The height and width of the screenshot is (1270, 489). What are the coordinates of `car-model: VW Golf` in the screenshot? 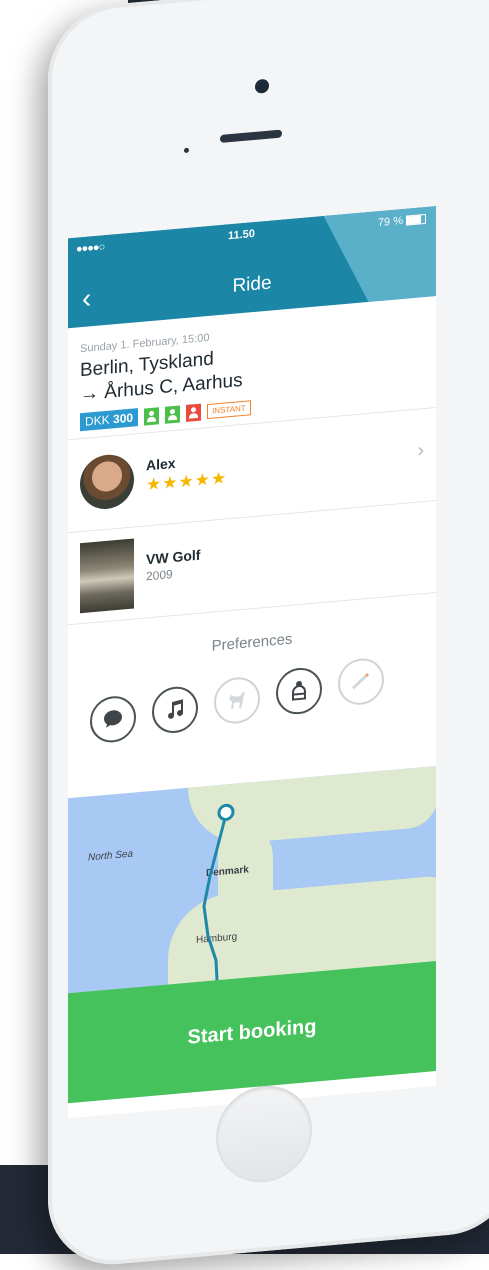 It's located at (173, 557).